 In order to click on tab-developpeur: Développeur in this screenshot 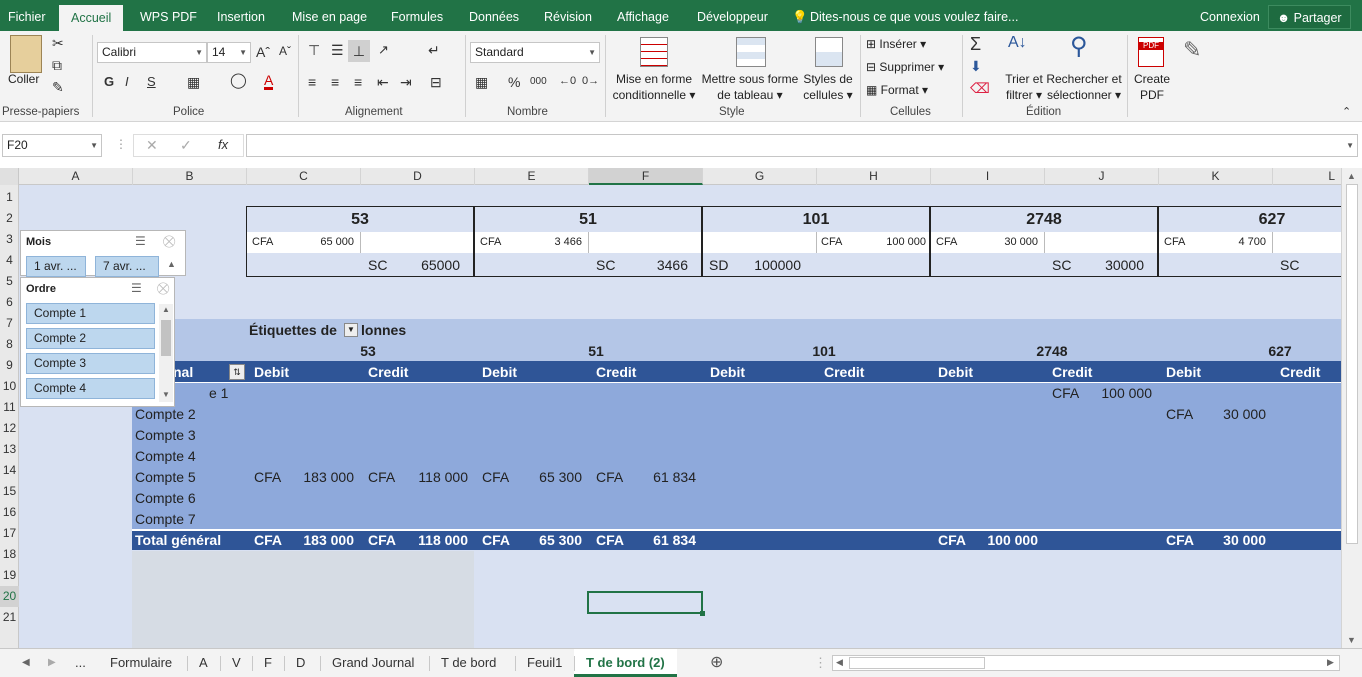, I will do `click(732, 15)`.